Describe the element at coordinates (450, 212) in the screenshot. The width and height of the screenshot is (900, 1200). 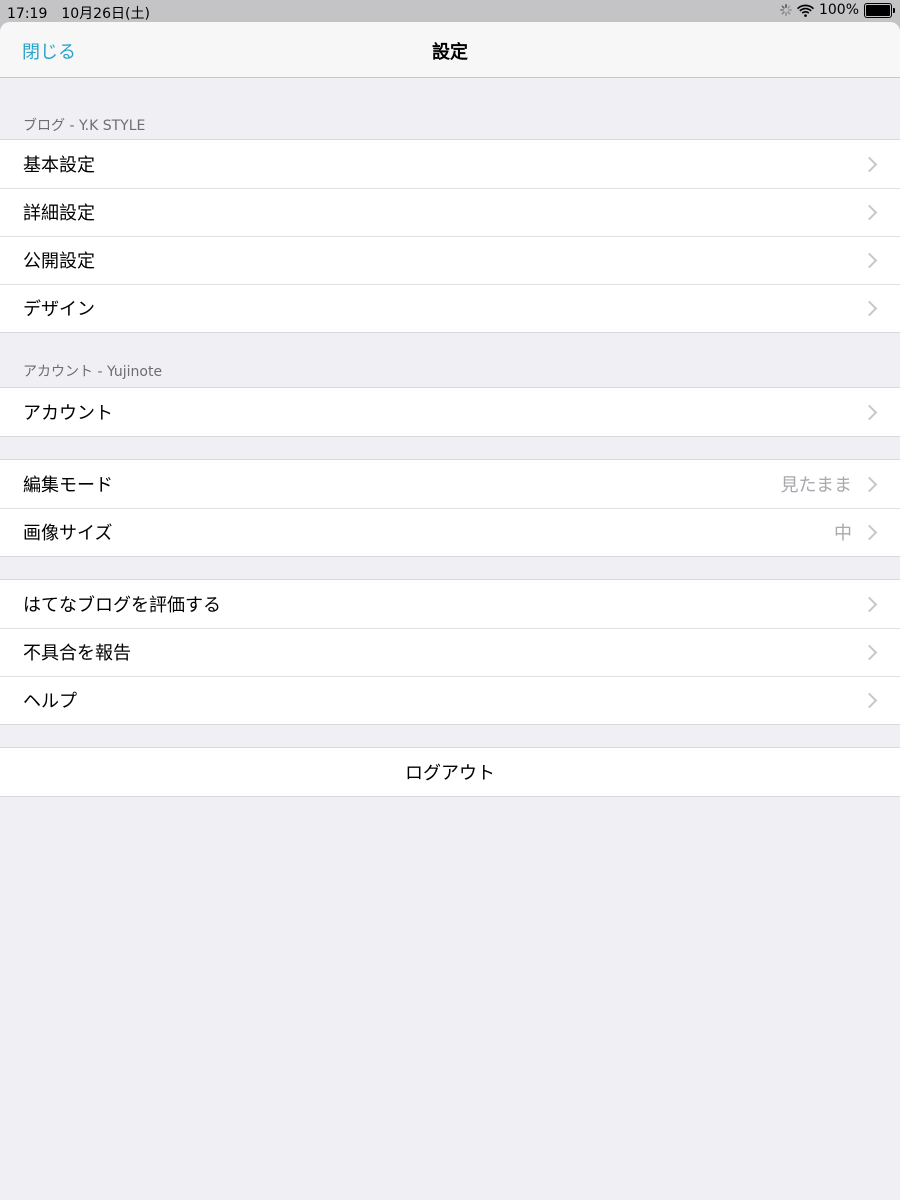
I see `detail-settings-row: 詳細設定` at that location.